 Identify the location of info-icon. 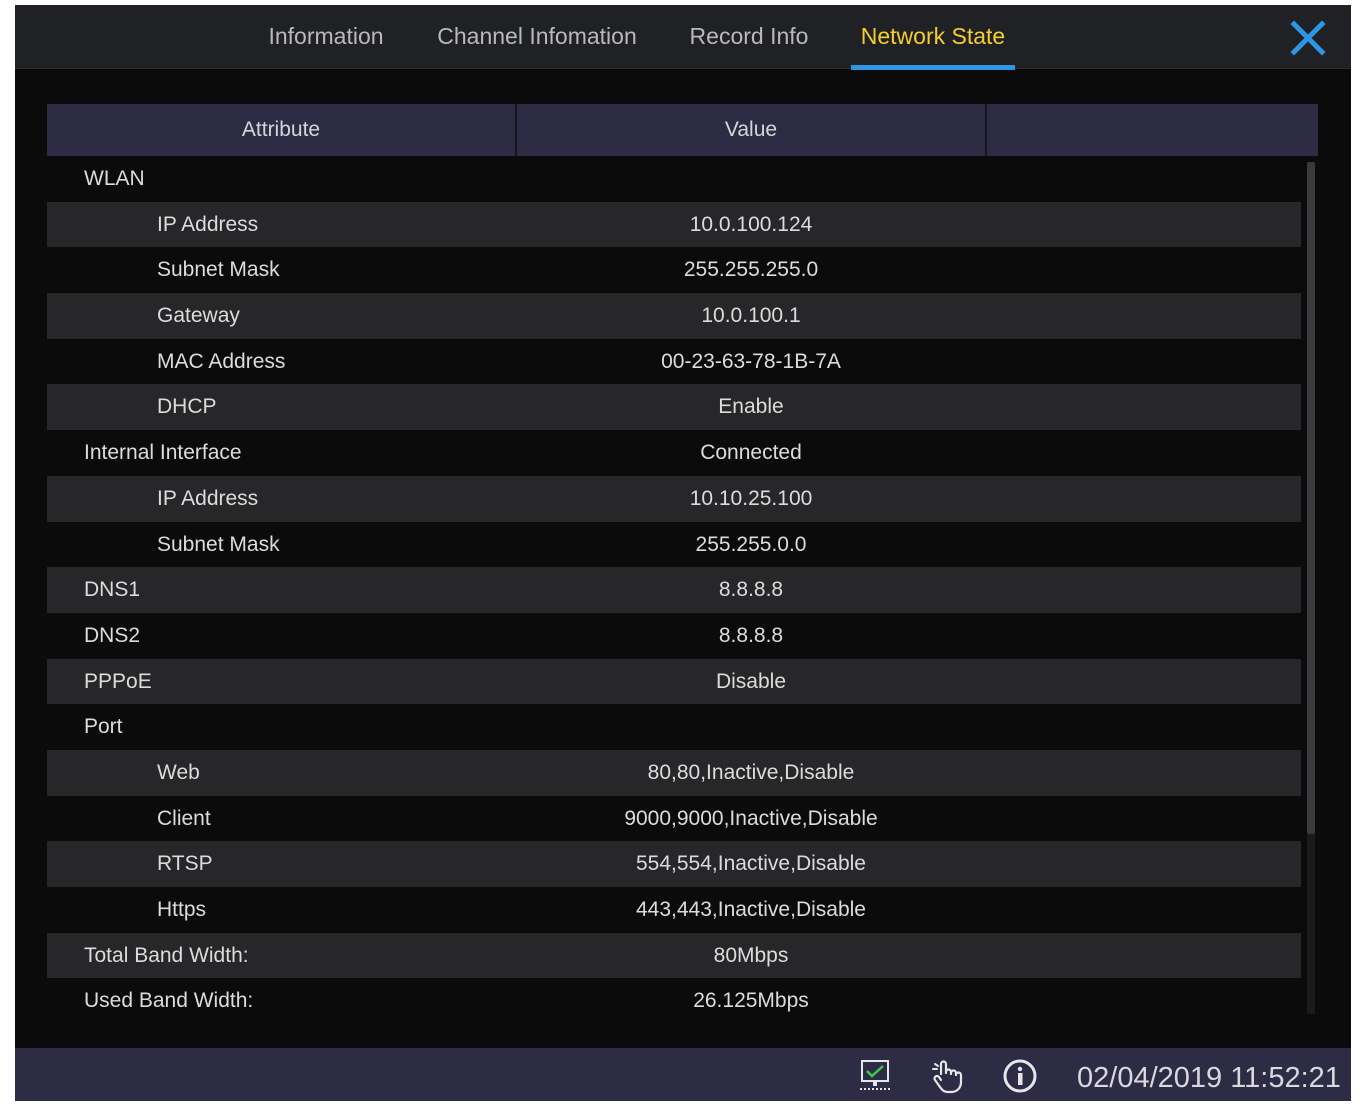
(1020, 1076).